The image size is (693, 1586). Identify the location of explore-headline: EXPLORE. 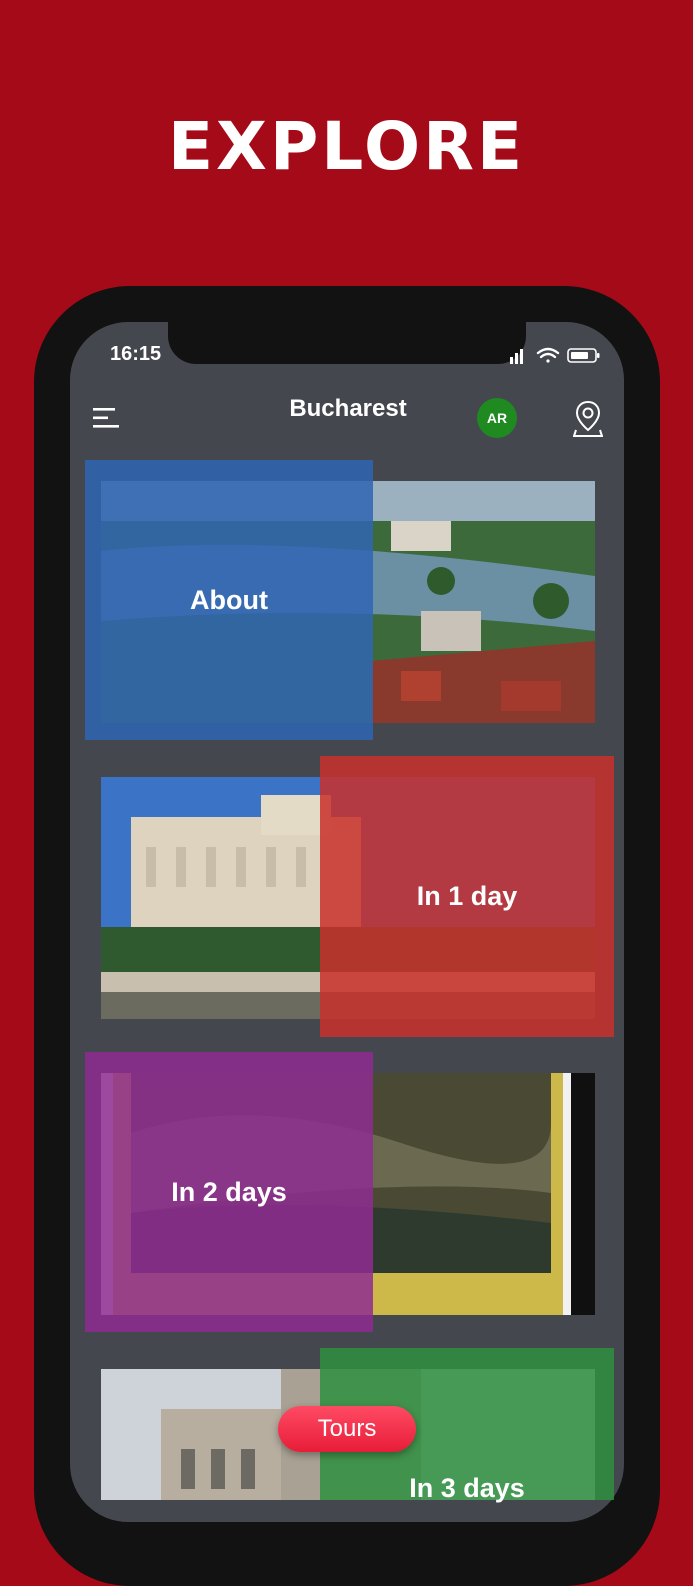
(346, 146).